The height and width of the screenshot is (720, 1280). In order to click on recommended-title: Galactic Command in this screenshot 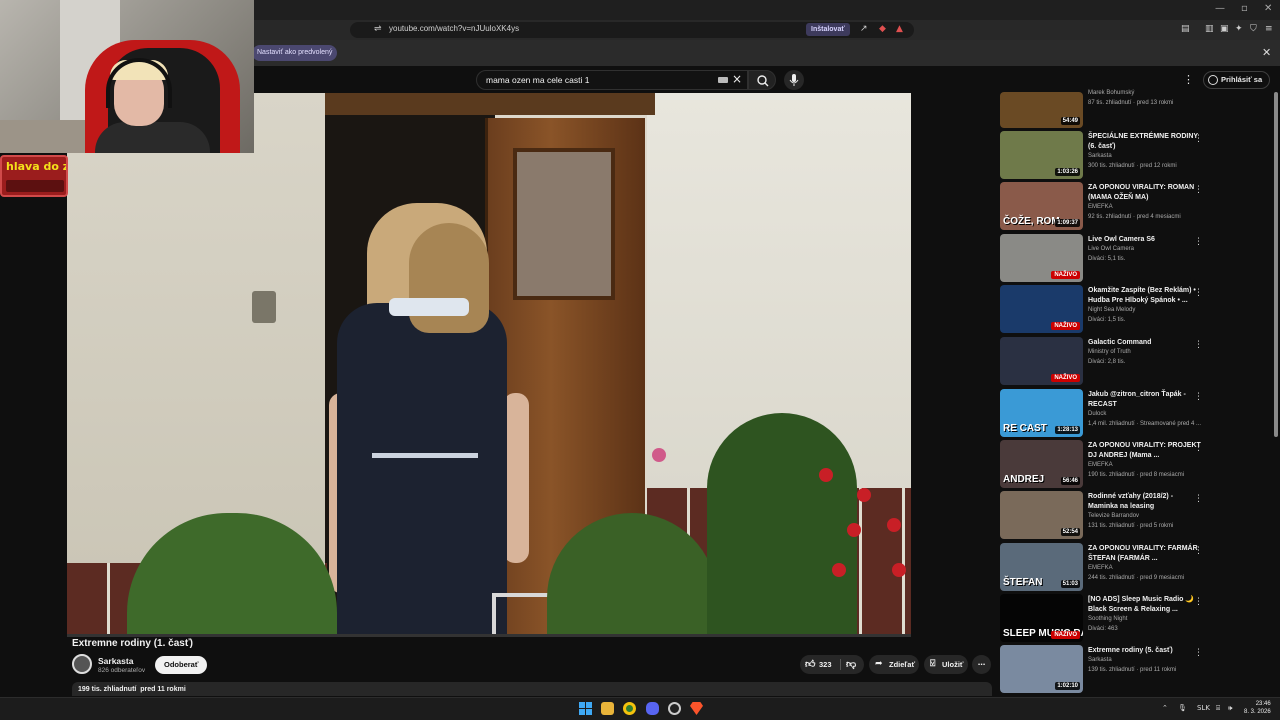, I will do `click(1146, 343)`.